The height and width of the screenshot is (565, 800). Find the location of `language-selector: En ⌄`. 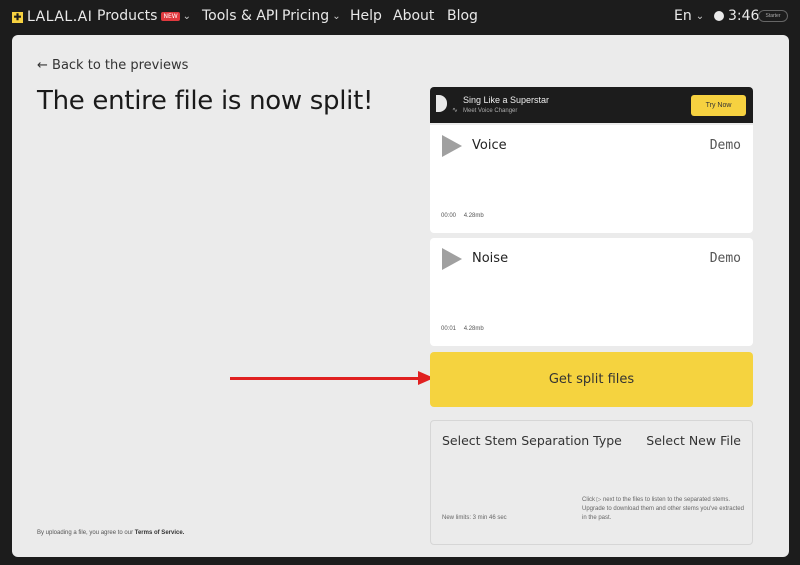

language-selector: En ⌄ is located at coordinates (689, 16).